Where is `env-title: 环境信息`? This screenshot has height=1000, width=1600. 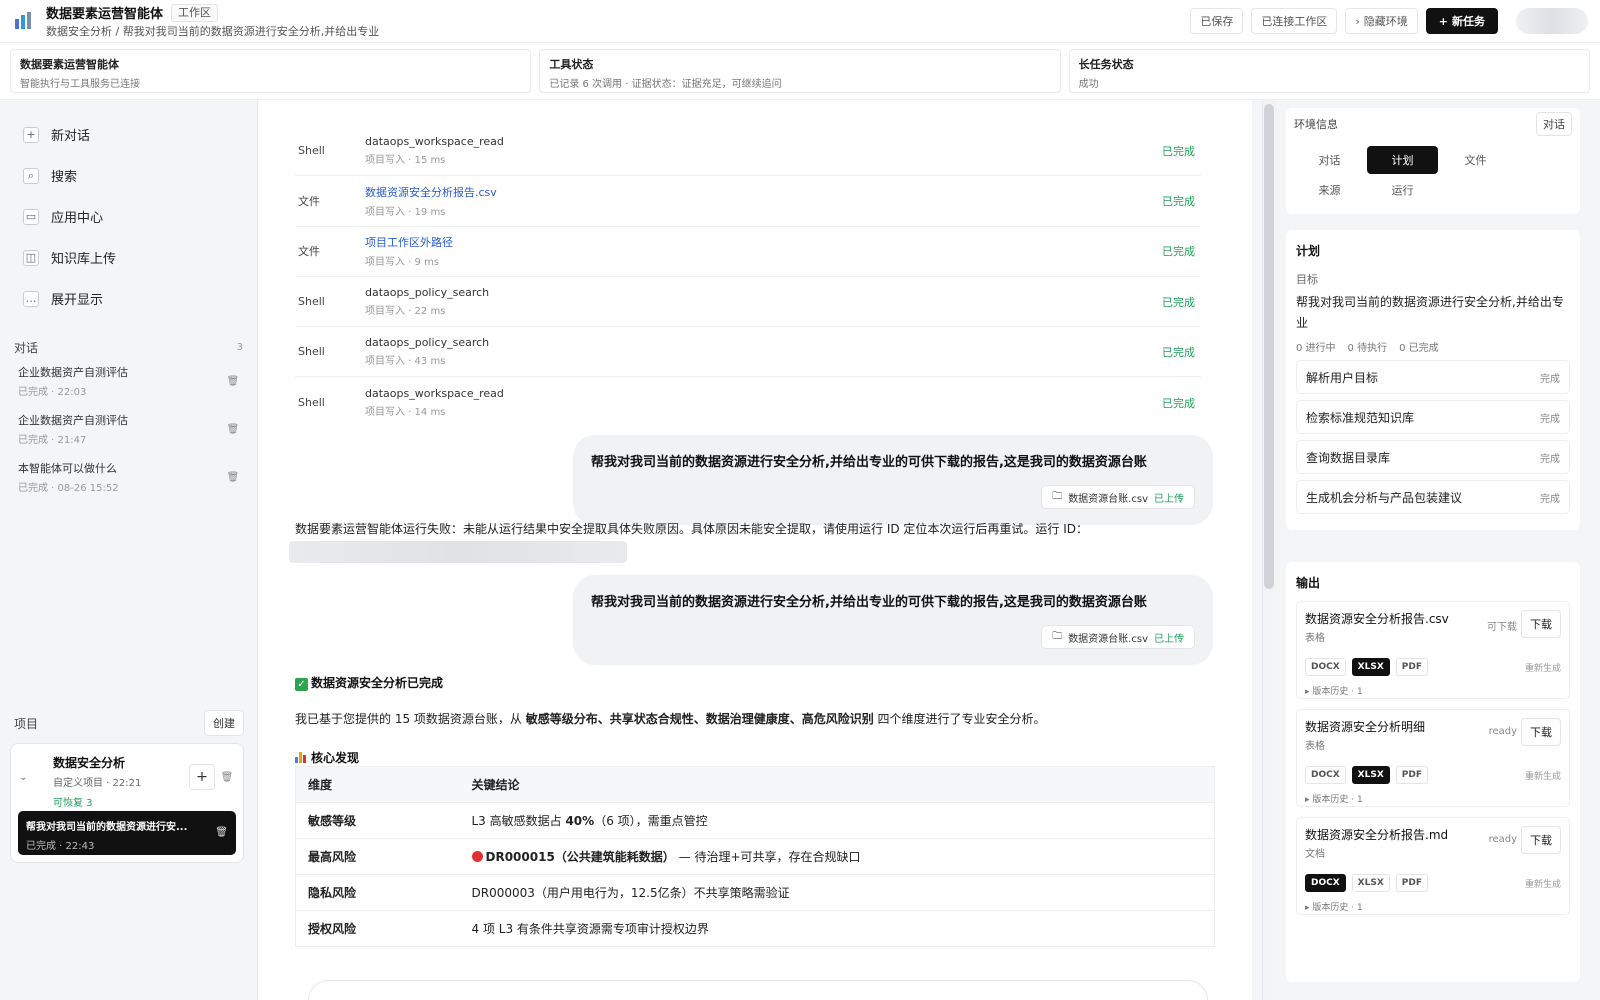 env-title: 环境信息 is located at coordinates (1316, 124).